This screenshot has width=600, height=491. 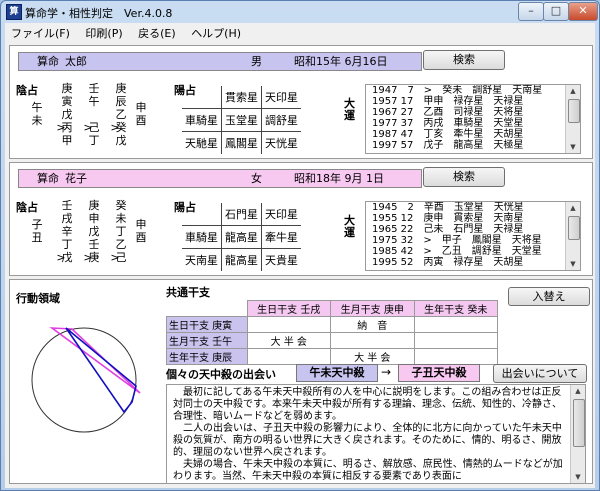 I want to click on star-cell, so click(x=202, y=97).